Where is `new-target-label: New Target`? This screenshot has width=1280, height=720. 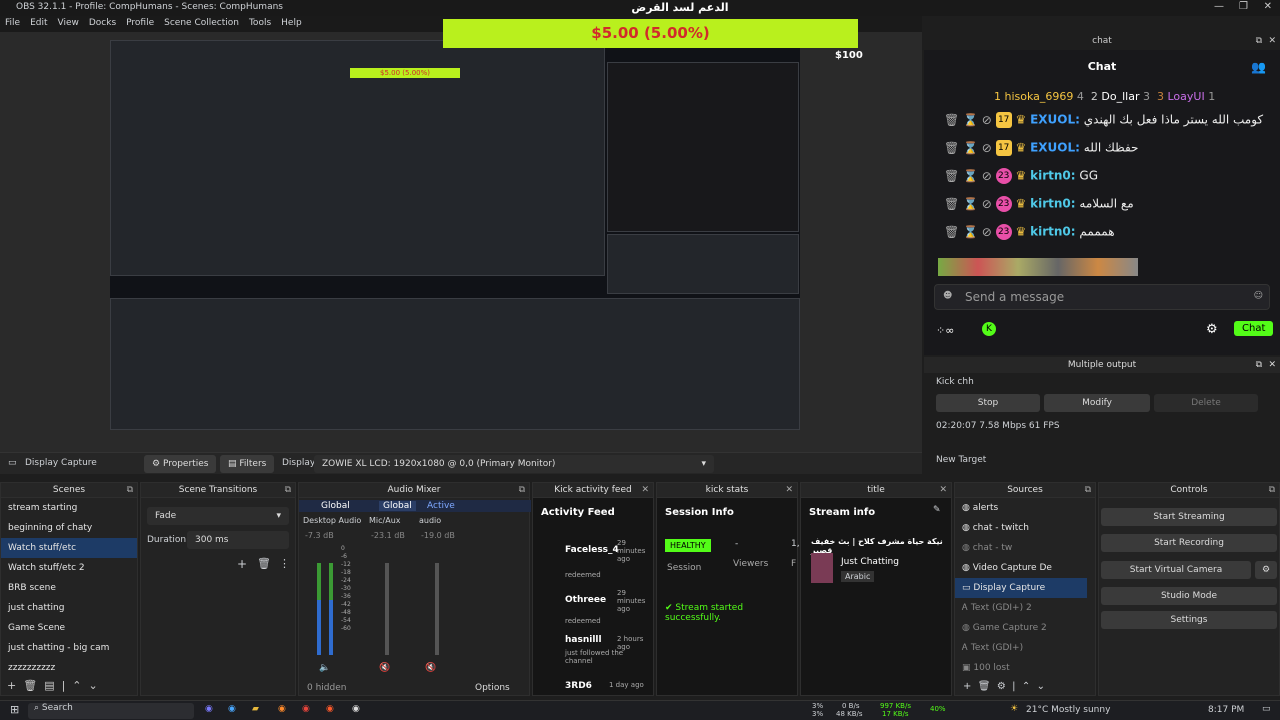
new-target-label: New Target is located at coordinates (961, 460).